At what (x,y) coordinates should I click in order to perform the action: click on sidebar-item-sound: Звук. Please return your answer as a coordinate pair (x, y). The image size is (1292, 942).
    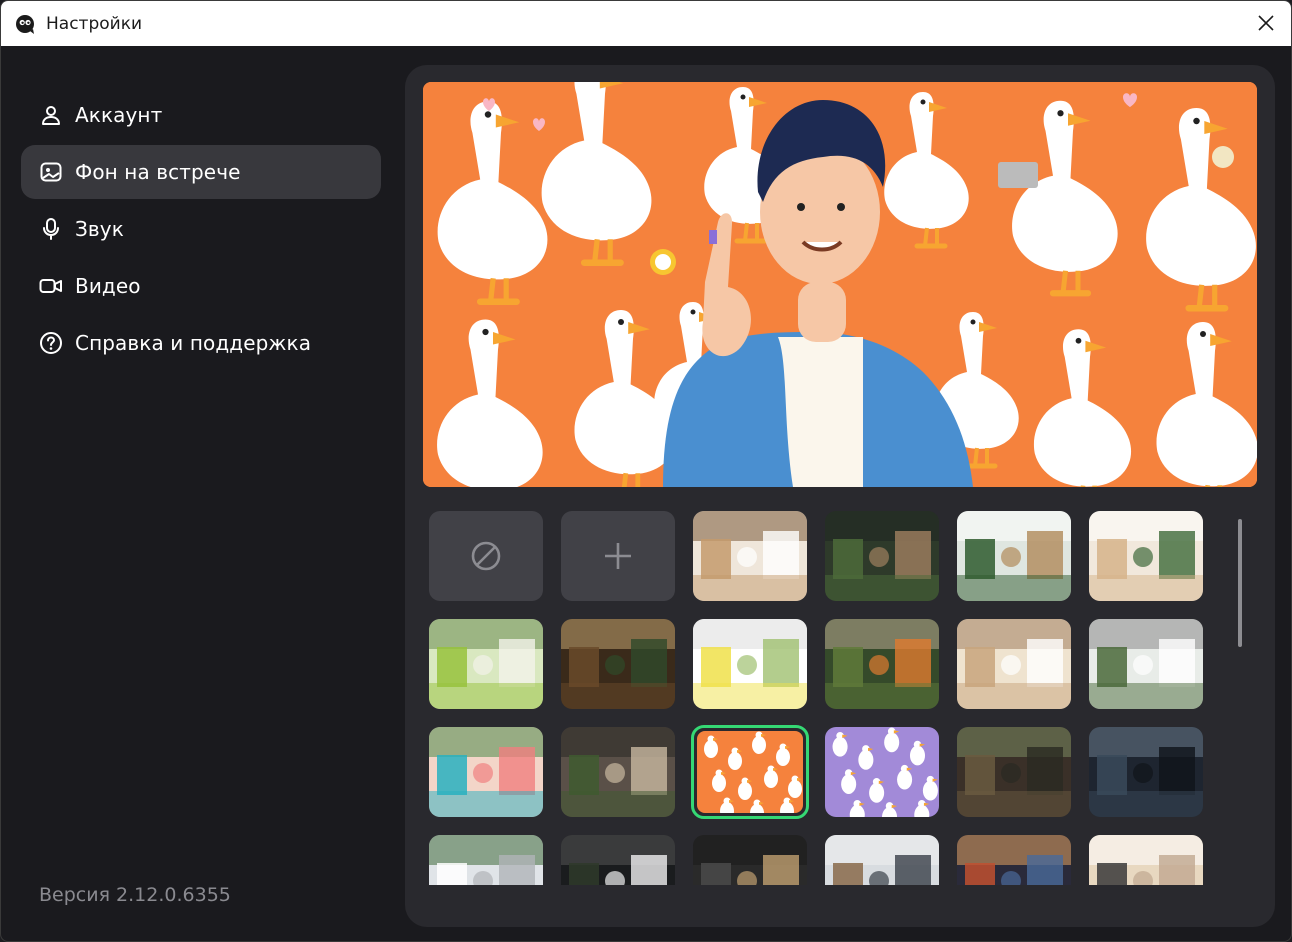
    Looking at the image, I should click on (201, 229).